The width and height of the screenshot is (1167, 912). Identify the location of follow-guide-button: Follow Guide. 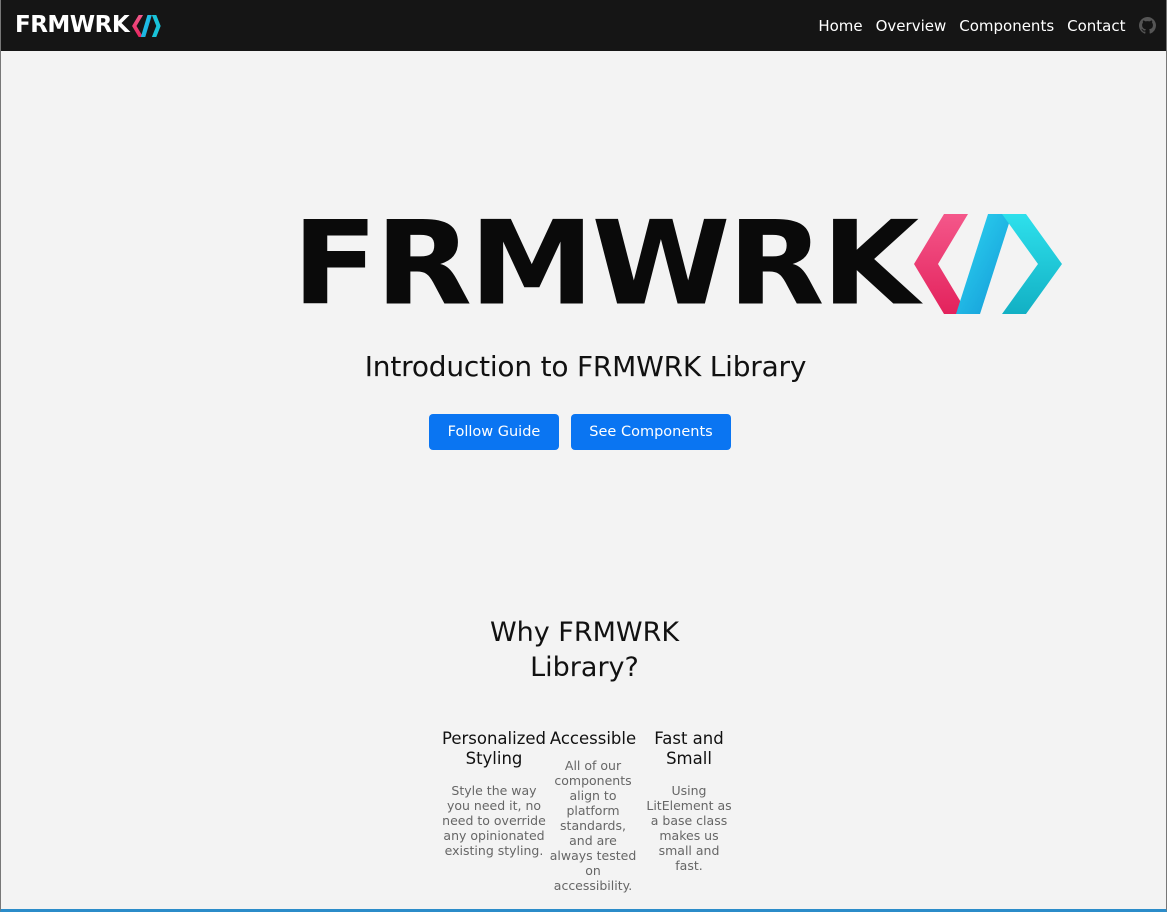
(494, 432).